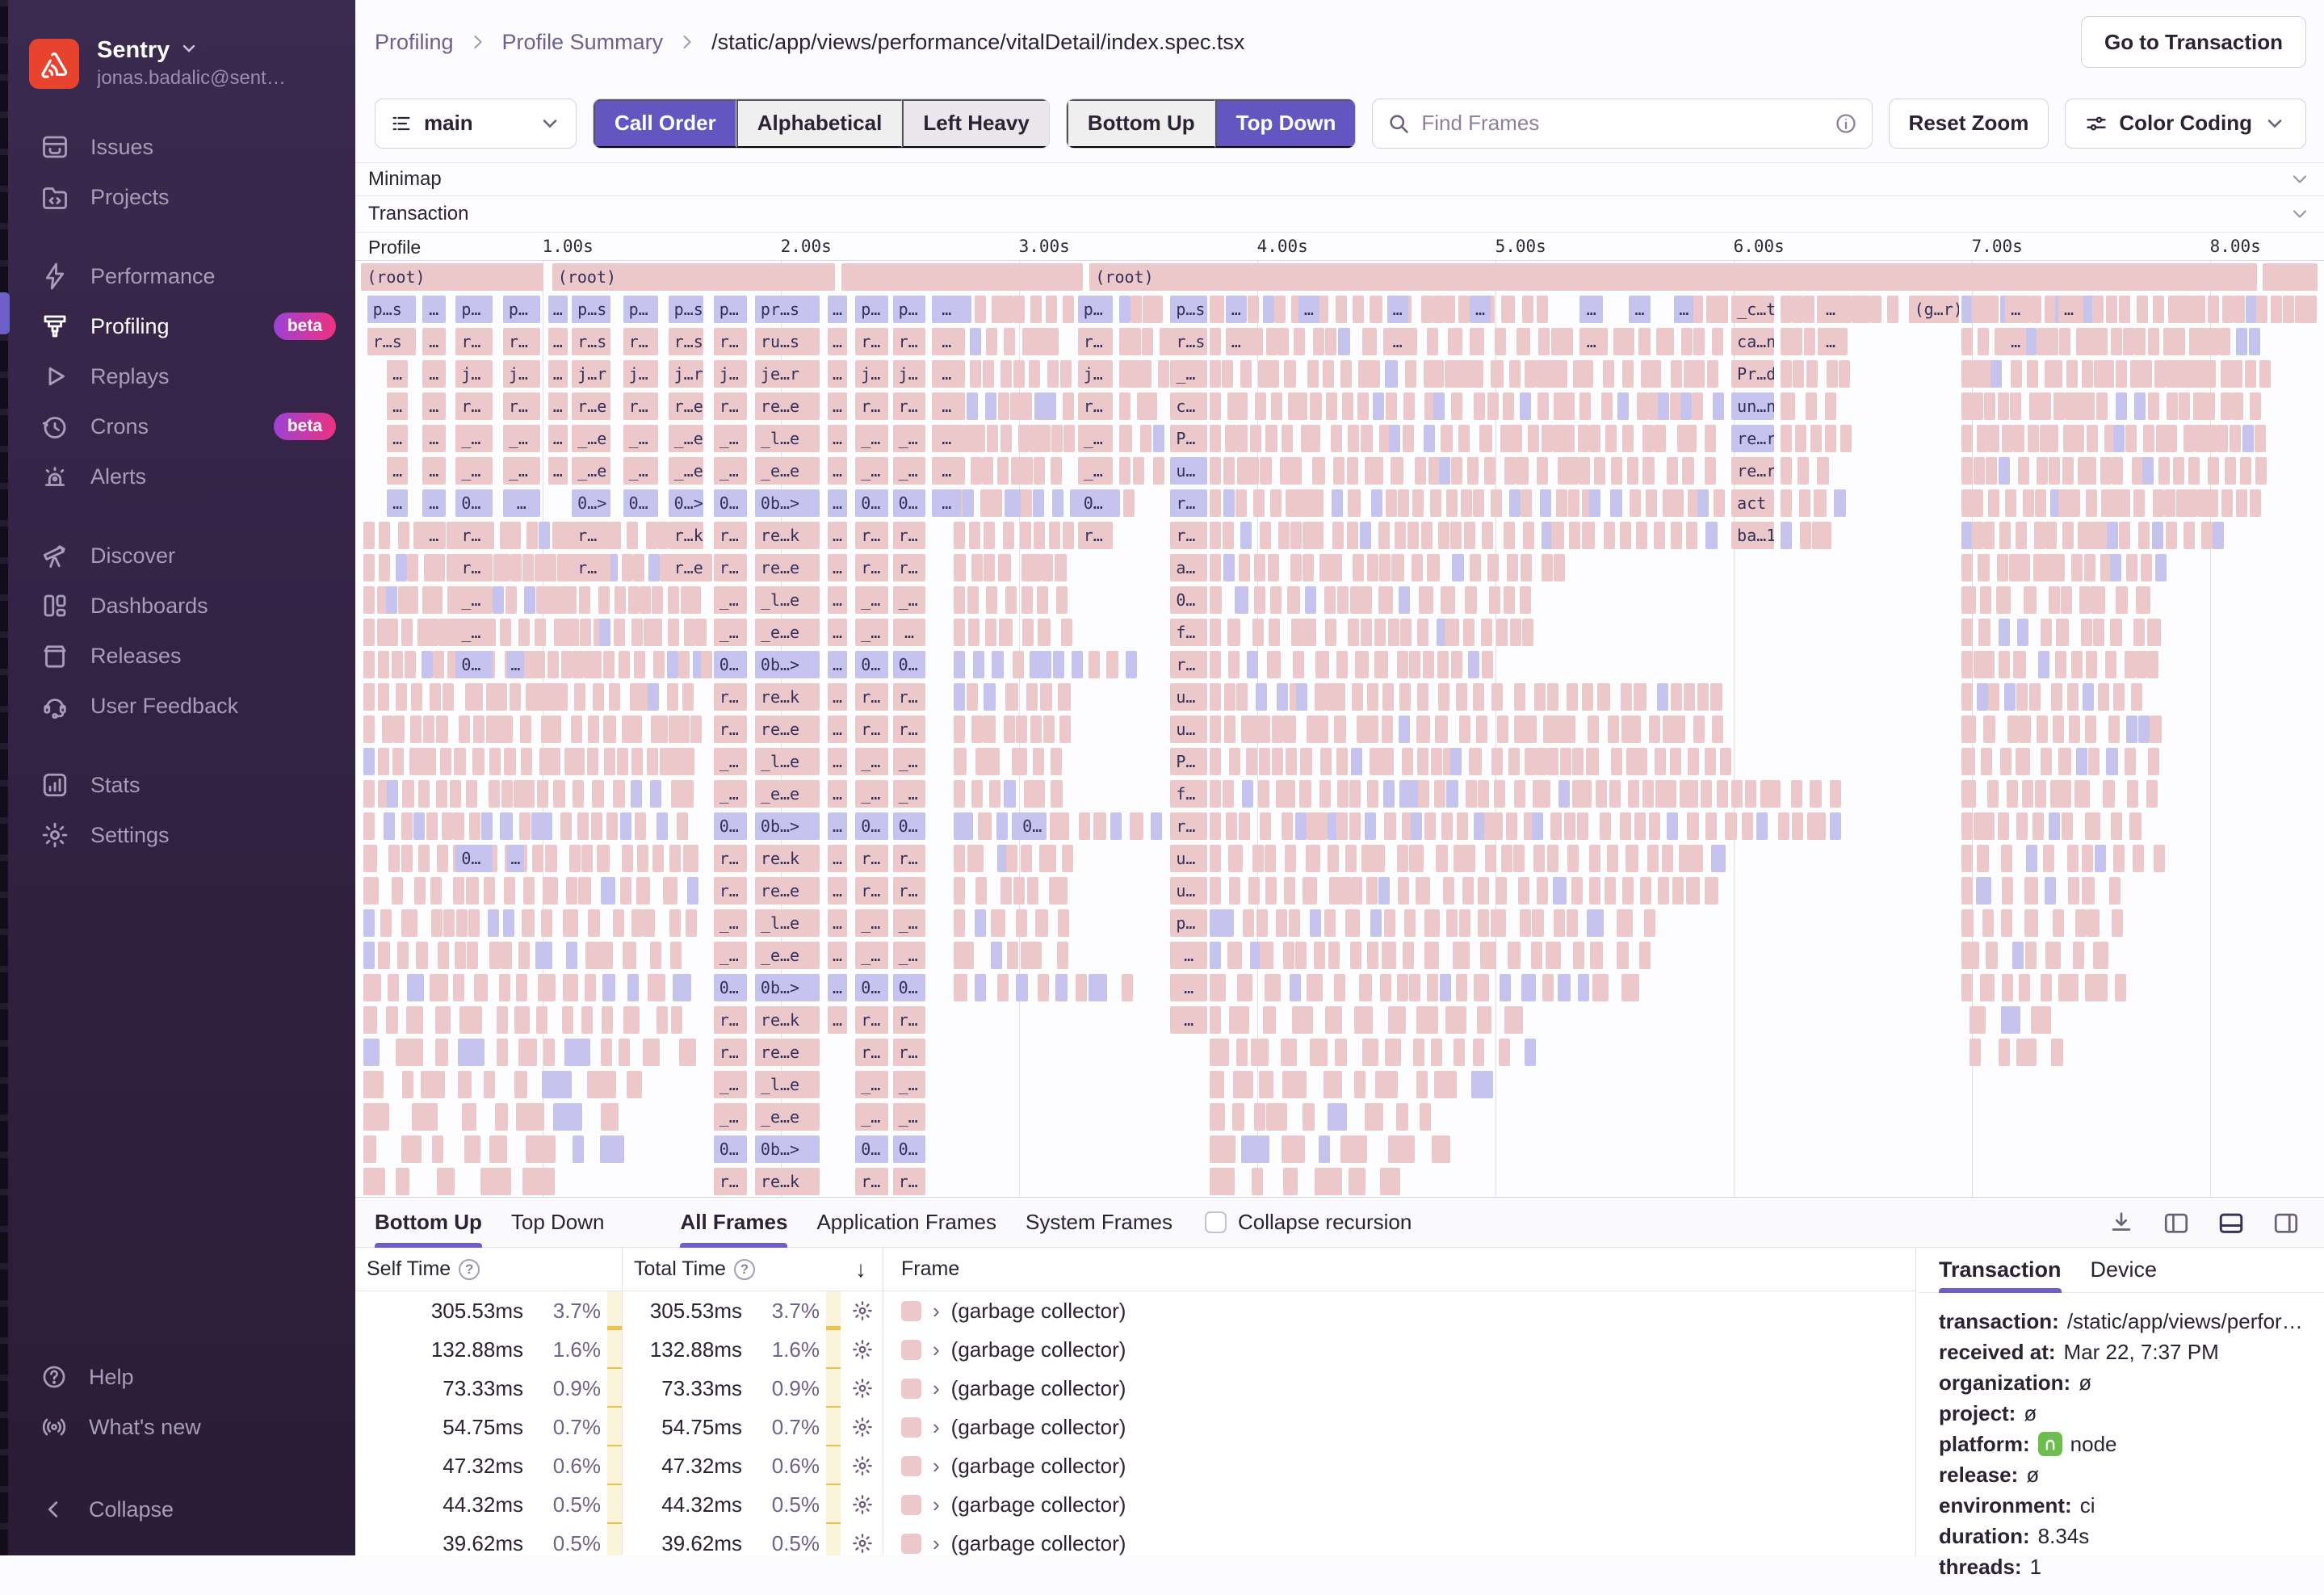 The height and width of the screenshot is (1595, 2324). What do you see at coordinates (591, 406) in the screenshot?
I see `flamegraph-frame: r…e` at bounding box center [591, 406].